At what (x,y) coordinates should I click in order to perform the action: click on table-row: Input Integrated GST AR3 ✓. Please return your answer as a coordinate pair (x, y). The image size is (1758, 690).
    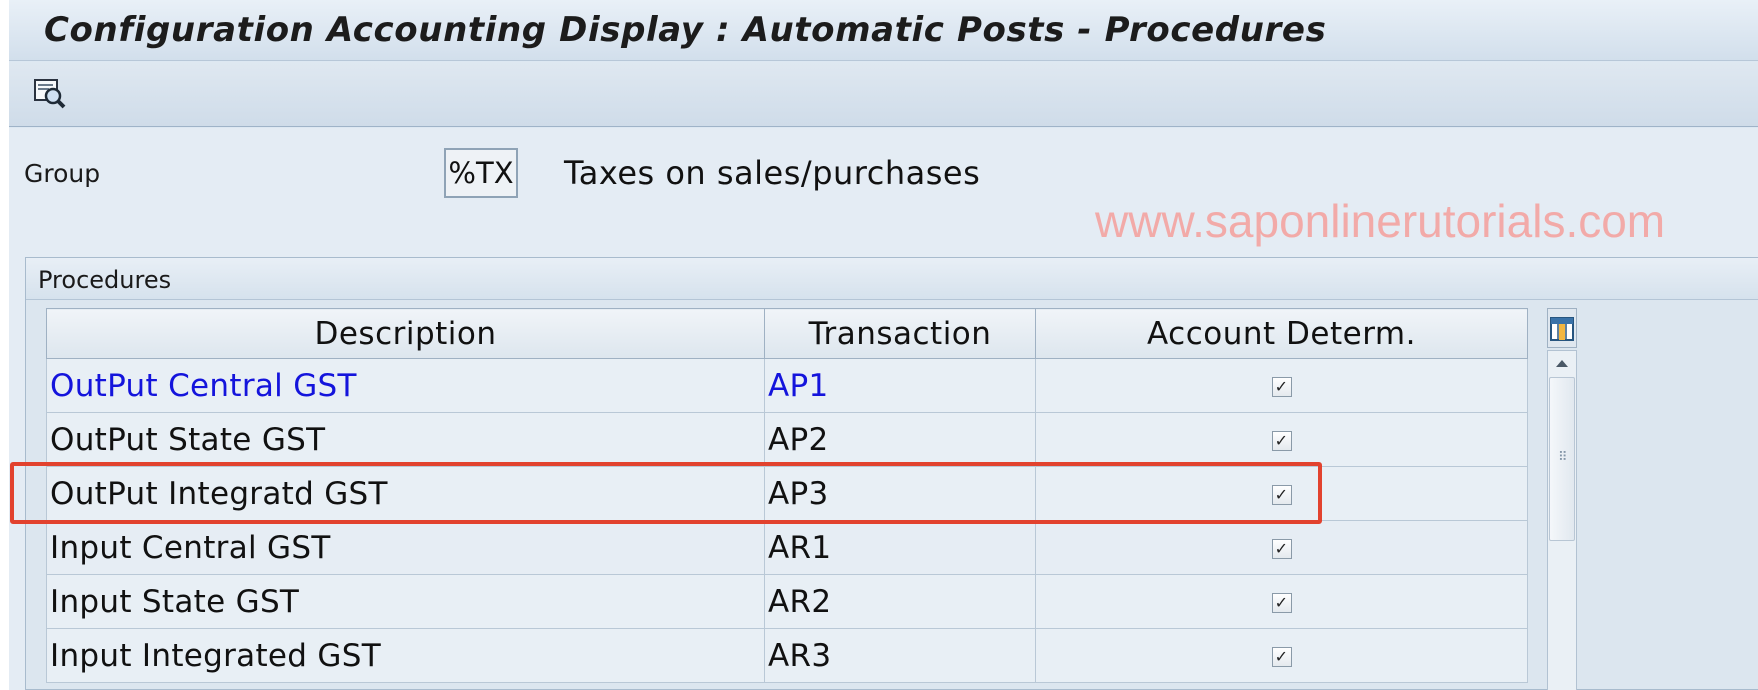
    Looking at the image, I should click on (787, 655).